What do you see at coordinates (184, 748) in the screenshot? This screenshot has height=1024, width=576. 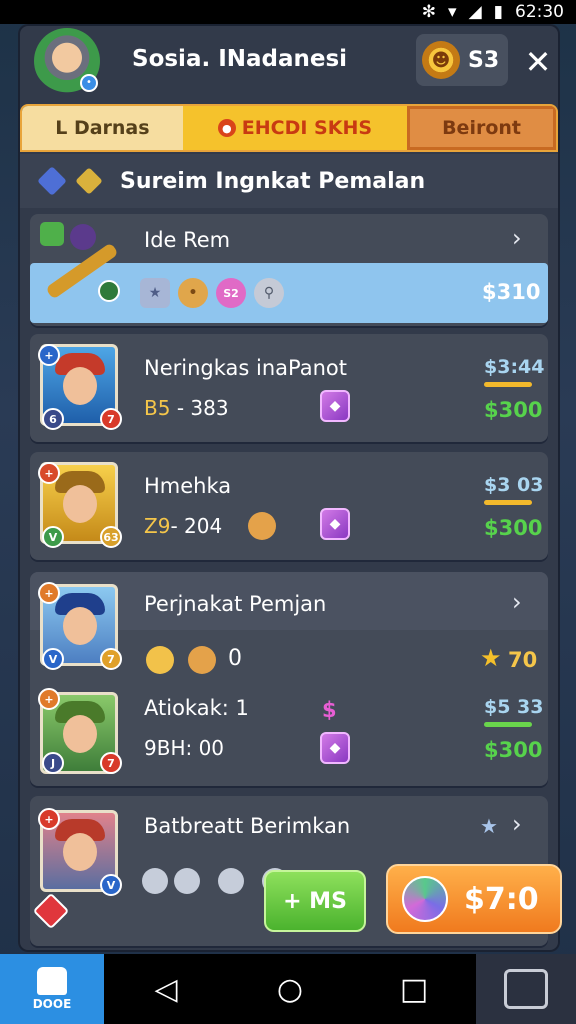 I see `row-stat: 9BH: 00` at bounding box center [184, 748].